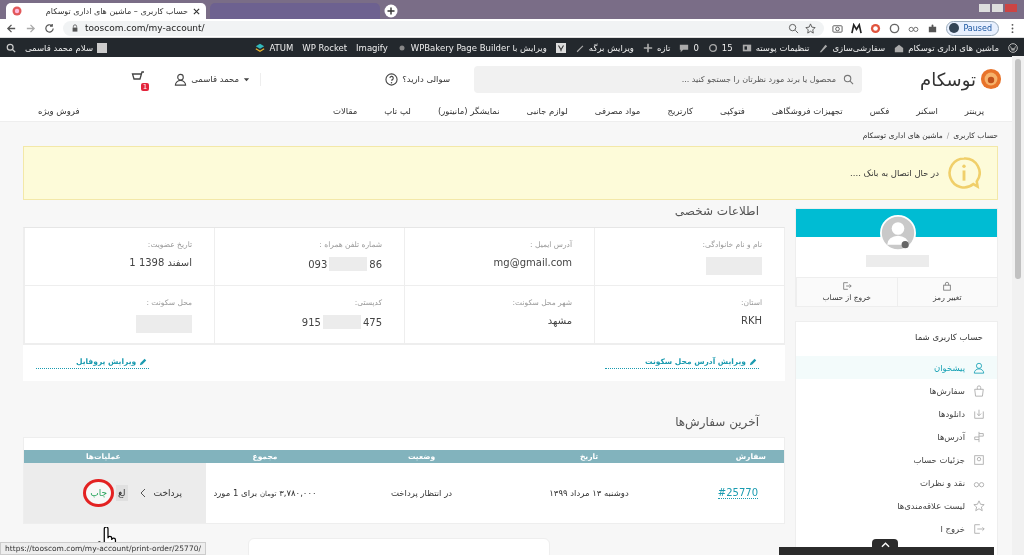  What do you see at coordinates (106, 11) in the screenshot?
I see `browser-tab: حساب کاربری – ماشین های اداری توسکام` at bounding box center [106, 11].